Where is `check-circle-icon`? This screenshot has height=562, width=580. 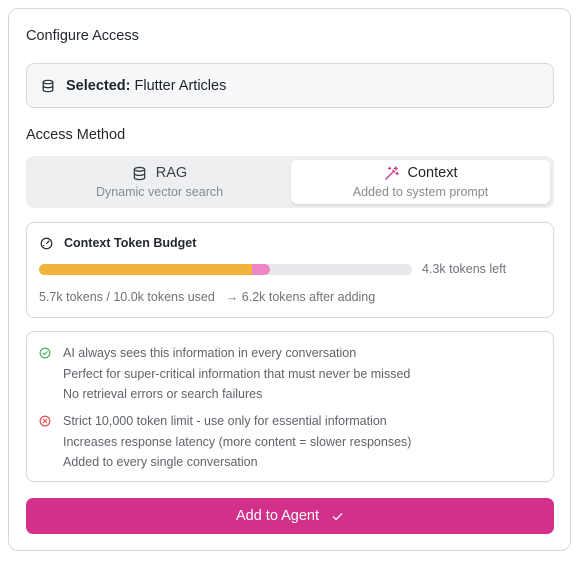 check-circle-icon is located at coordinates (45, 353).